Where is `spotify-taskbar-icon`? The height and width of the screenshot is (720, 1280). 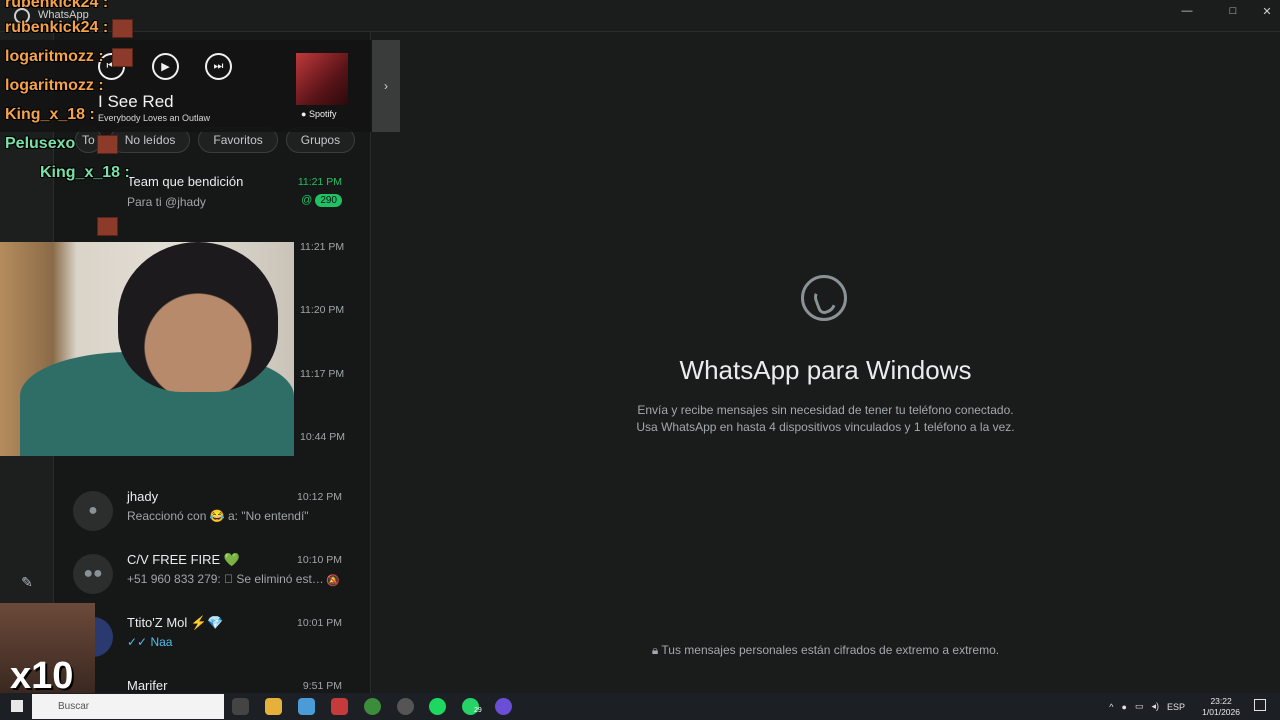
spotify-taskbar-icon is located at coordinates (437, 706).